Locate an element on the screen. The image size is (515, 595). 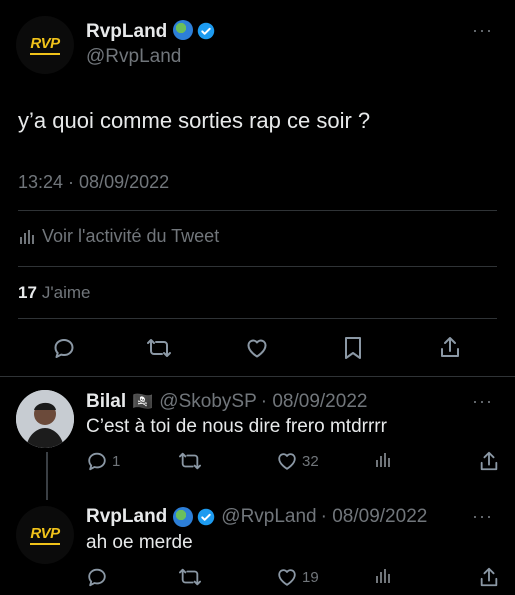
reply2-analytics-action is located at coordinates (383, 576).